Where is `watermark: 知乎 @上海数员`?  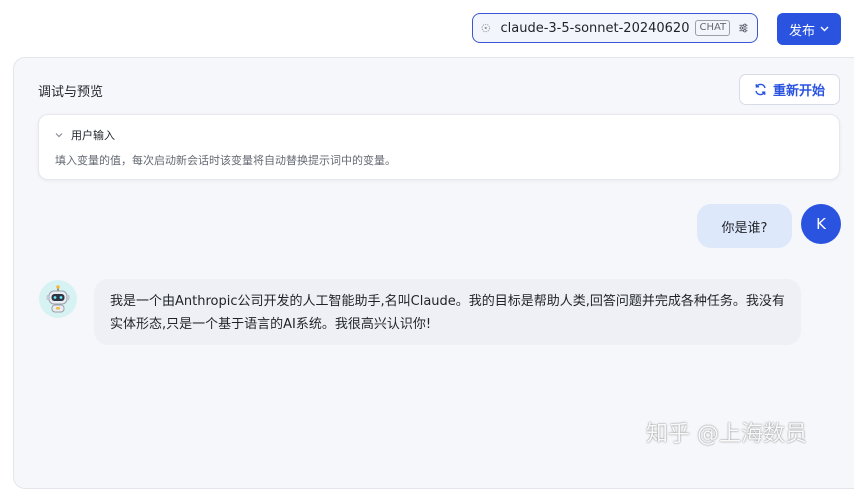 watermark: 知乎 @上海数员 is located at coordinates (726, 434).